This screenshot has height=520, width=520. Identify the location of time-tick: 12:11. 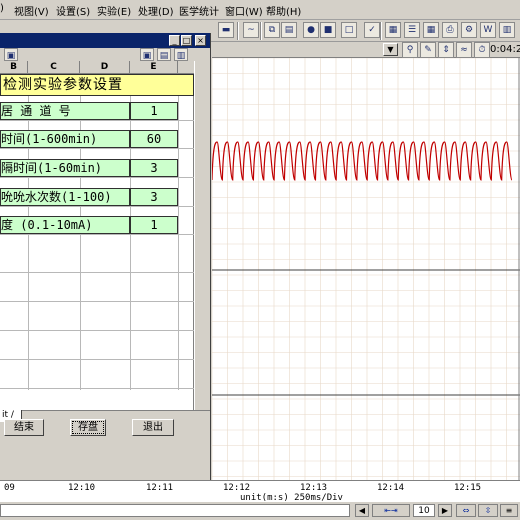
(160, 488).